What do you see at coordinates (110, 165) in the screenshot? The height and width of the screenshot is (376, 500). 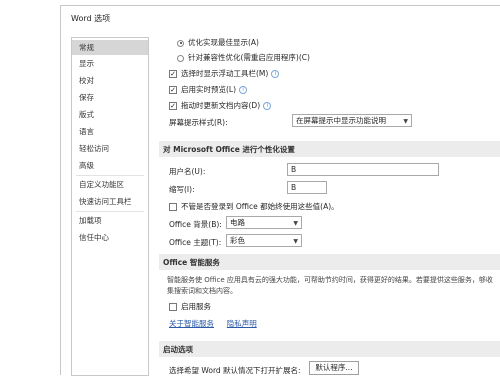 I see `sidebar-item-advanced: 高级` at bounding box center [110, 165].